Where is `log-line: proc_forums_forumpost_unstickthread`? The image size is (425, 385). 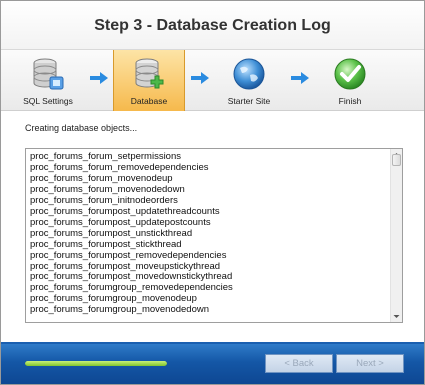
log-line: proc_forums_forumpost_unstickthread is located at coordinates (111, 233).